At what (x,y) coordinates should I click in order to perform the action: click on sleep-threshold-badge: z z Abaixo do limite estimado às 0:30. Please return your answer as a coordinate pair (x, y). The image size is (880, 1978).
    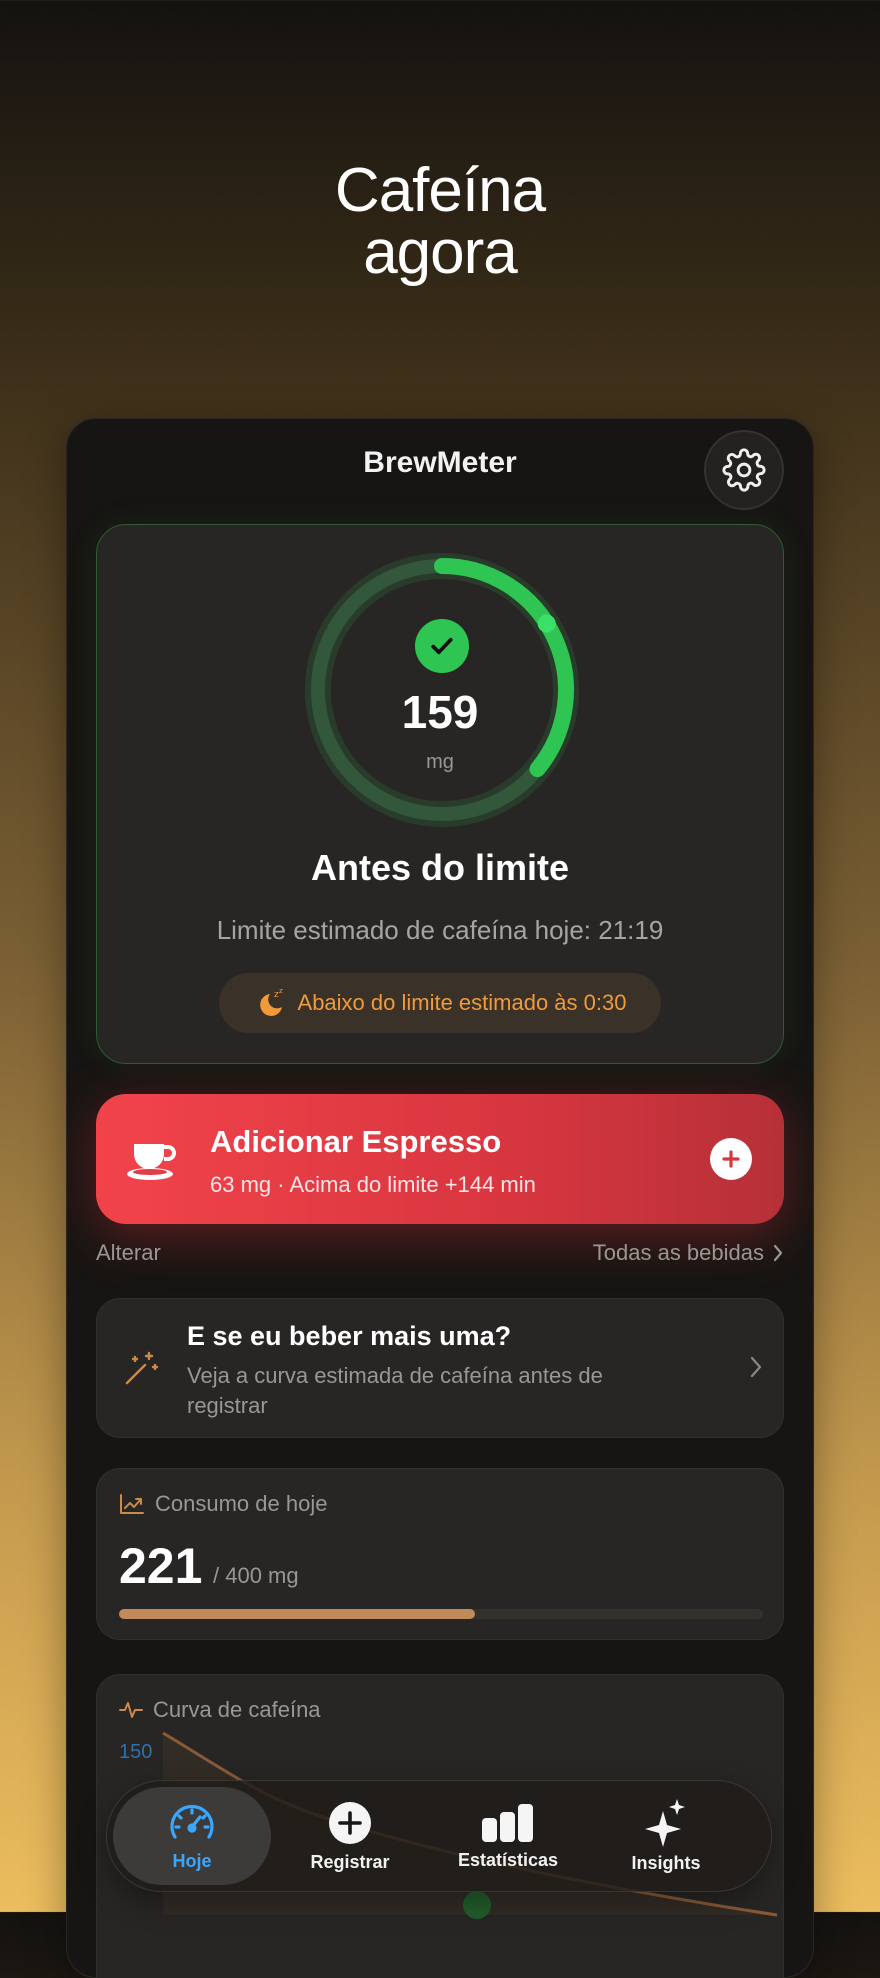
    Looking at the image, I should click on (440, 1003).